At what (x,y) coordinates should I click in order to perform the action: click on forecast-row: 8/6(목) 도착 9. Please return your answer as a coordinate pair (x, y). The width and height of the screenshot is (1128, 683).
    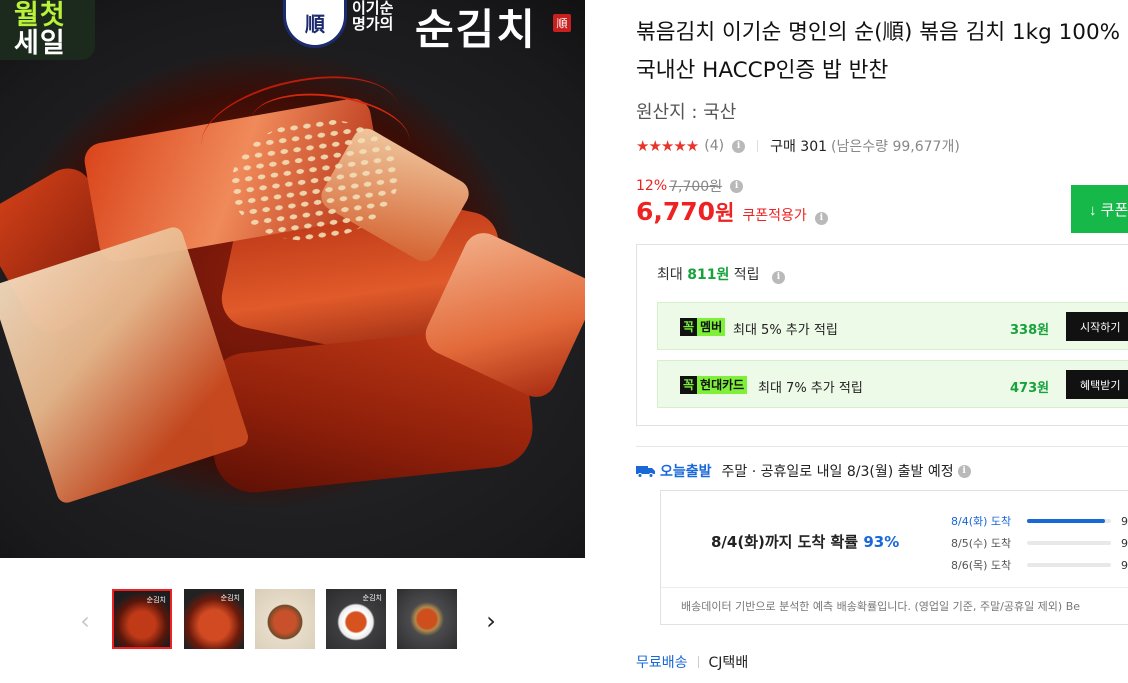
    Looking at the image, I should click on (1039, 565).